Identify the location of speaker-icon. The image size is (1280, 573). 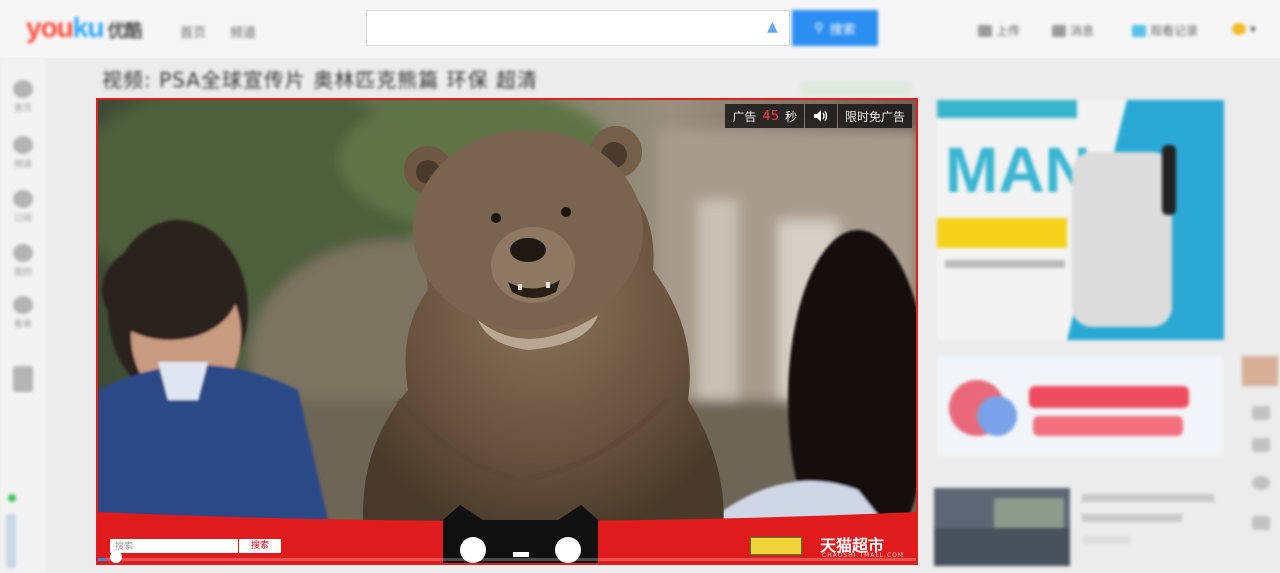
(820, 116).